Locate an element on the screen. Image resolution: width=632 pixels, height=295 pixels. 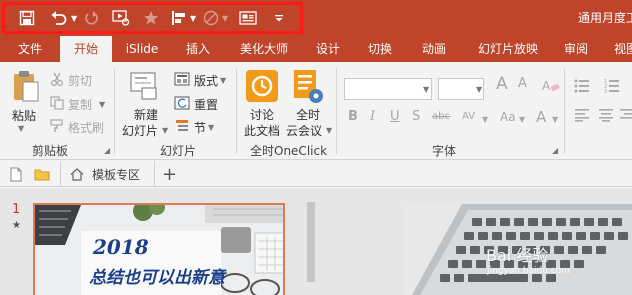
font-name-dropdown is located at coordinates (388, 89).